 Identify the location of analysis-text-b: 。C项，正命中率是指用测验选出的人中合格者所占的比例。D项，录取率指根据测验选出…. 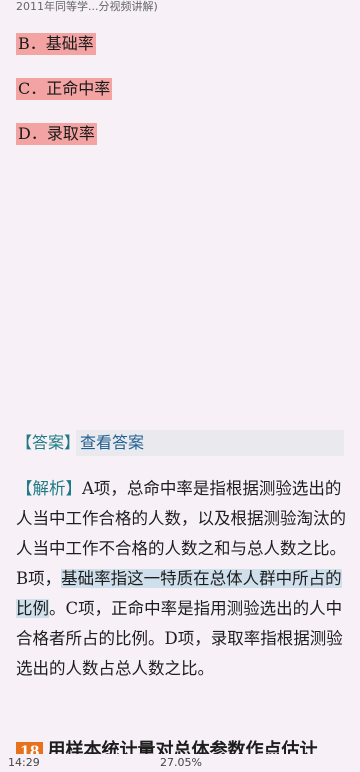
(179, 638).